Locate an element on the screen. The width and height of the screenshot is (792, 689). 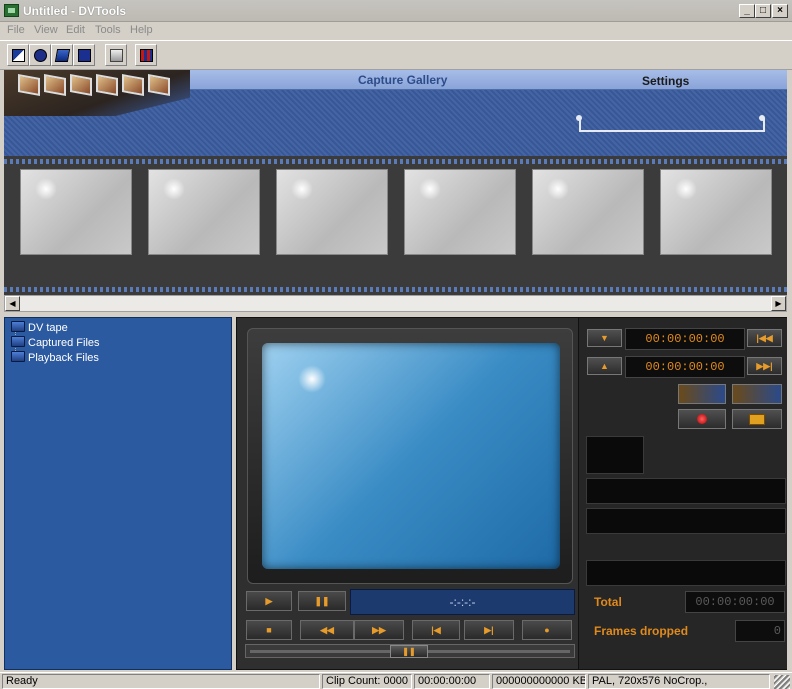
capture-scene-button is located at coordinates (702, 394).